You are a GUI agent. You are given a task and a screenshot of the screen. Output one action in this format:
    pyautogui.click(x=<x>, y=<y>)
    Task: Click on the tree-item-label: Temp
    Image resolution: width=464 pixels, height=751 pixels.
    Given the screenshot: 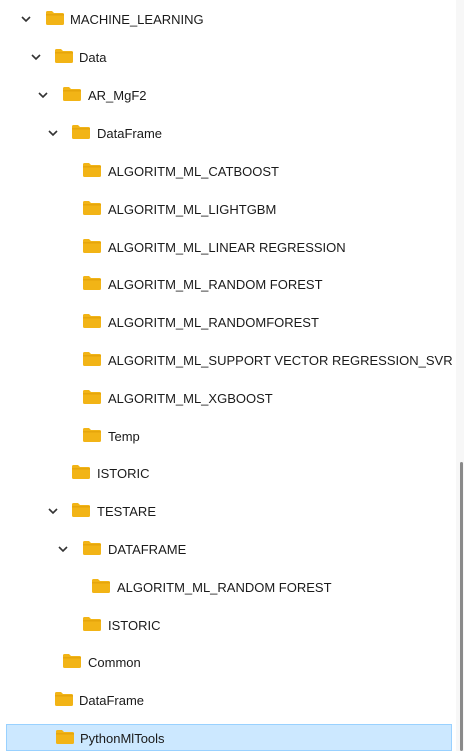 What is the action you would take?
    pyautogui.click(x=124, y=436)
    